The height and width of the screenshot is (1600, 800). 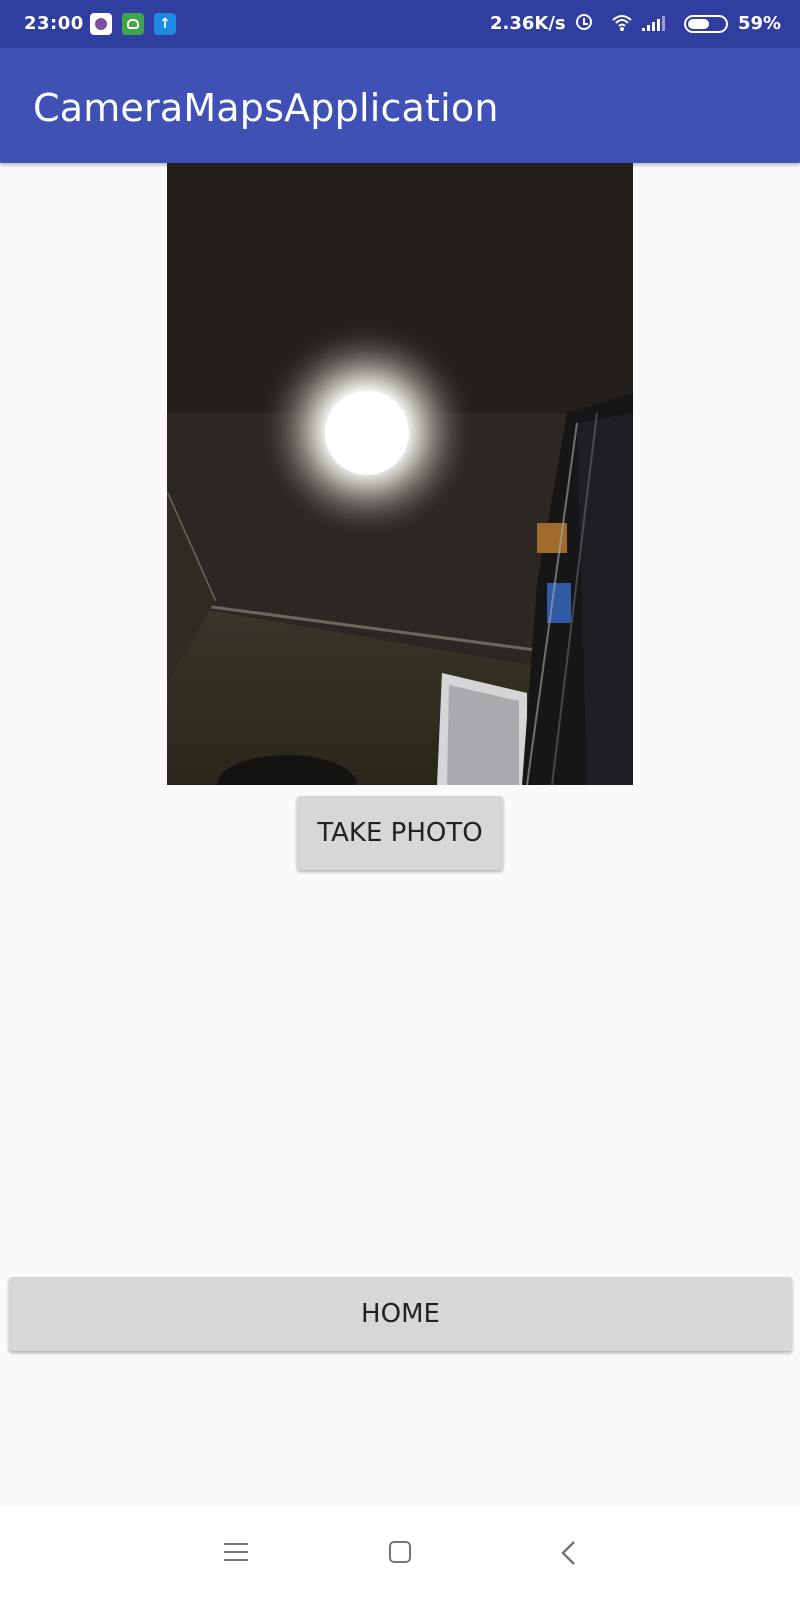 I want to click on viber-icon, so click(x=101, y=24).